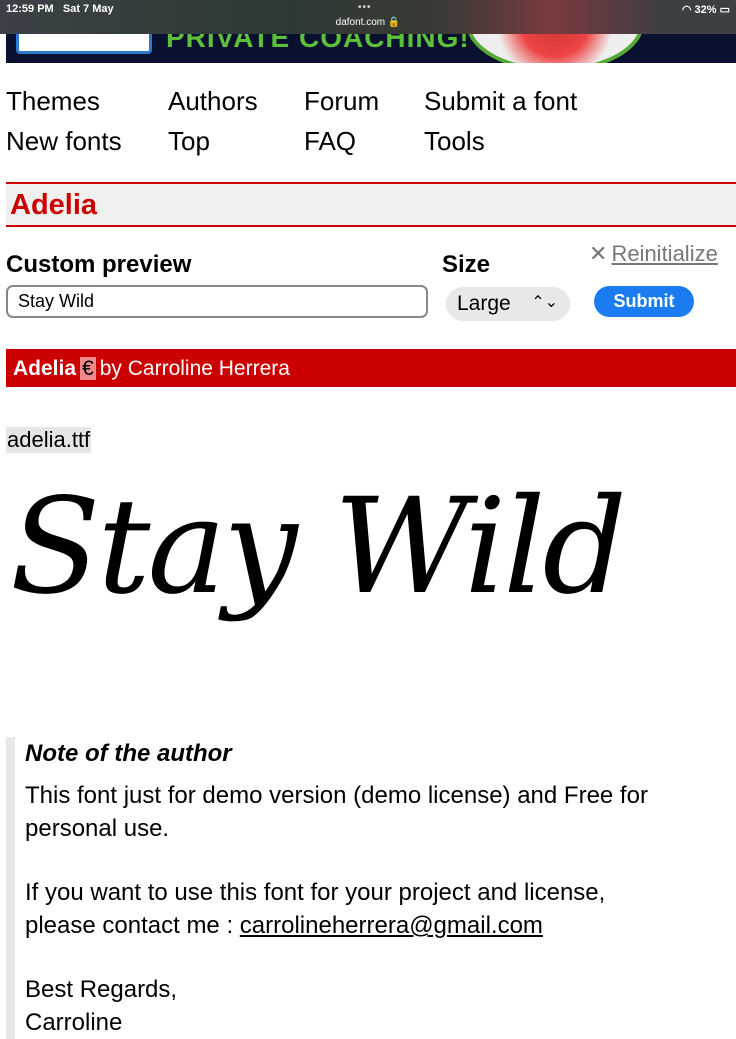  Describe the element at coordinates (686, 10) in the screenshot. I see `wifi-icon: ◠` at that location.